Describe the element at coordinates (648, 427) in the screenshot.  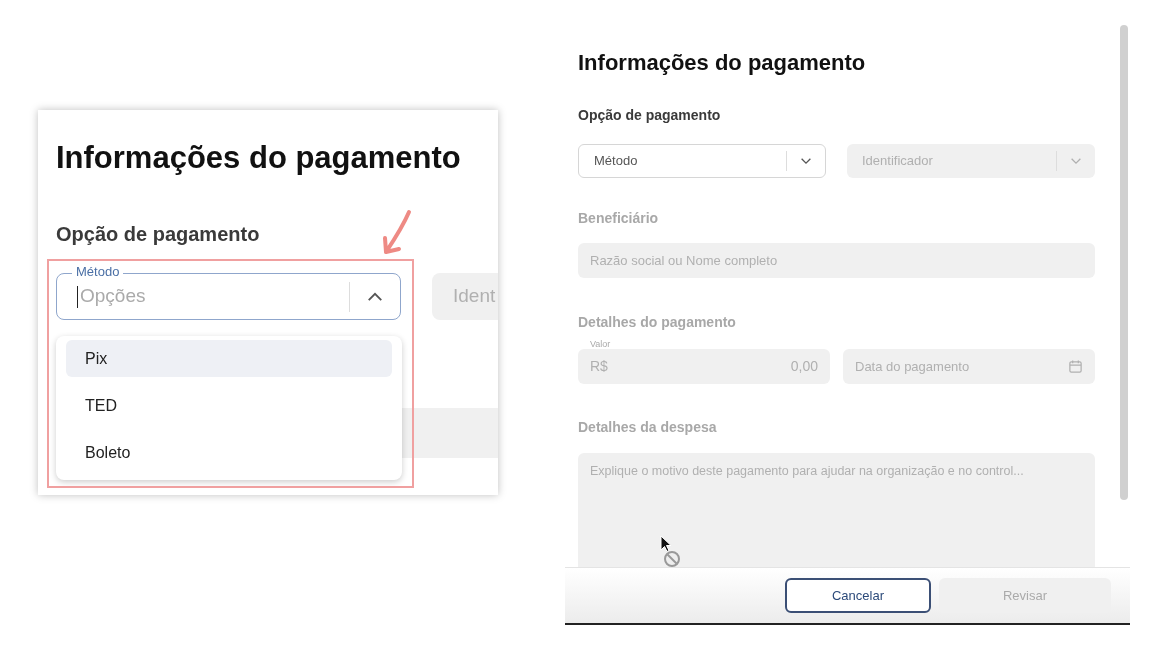
I see `section-heading: Detalhes da despesa` at that location.